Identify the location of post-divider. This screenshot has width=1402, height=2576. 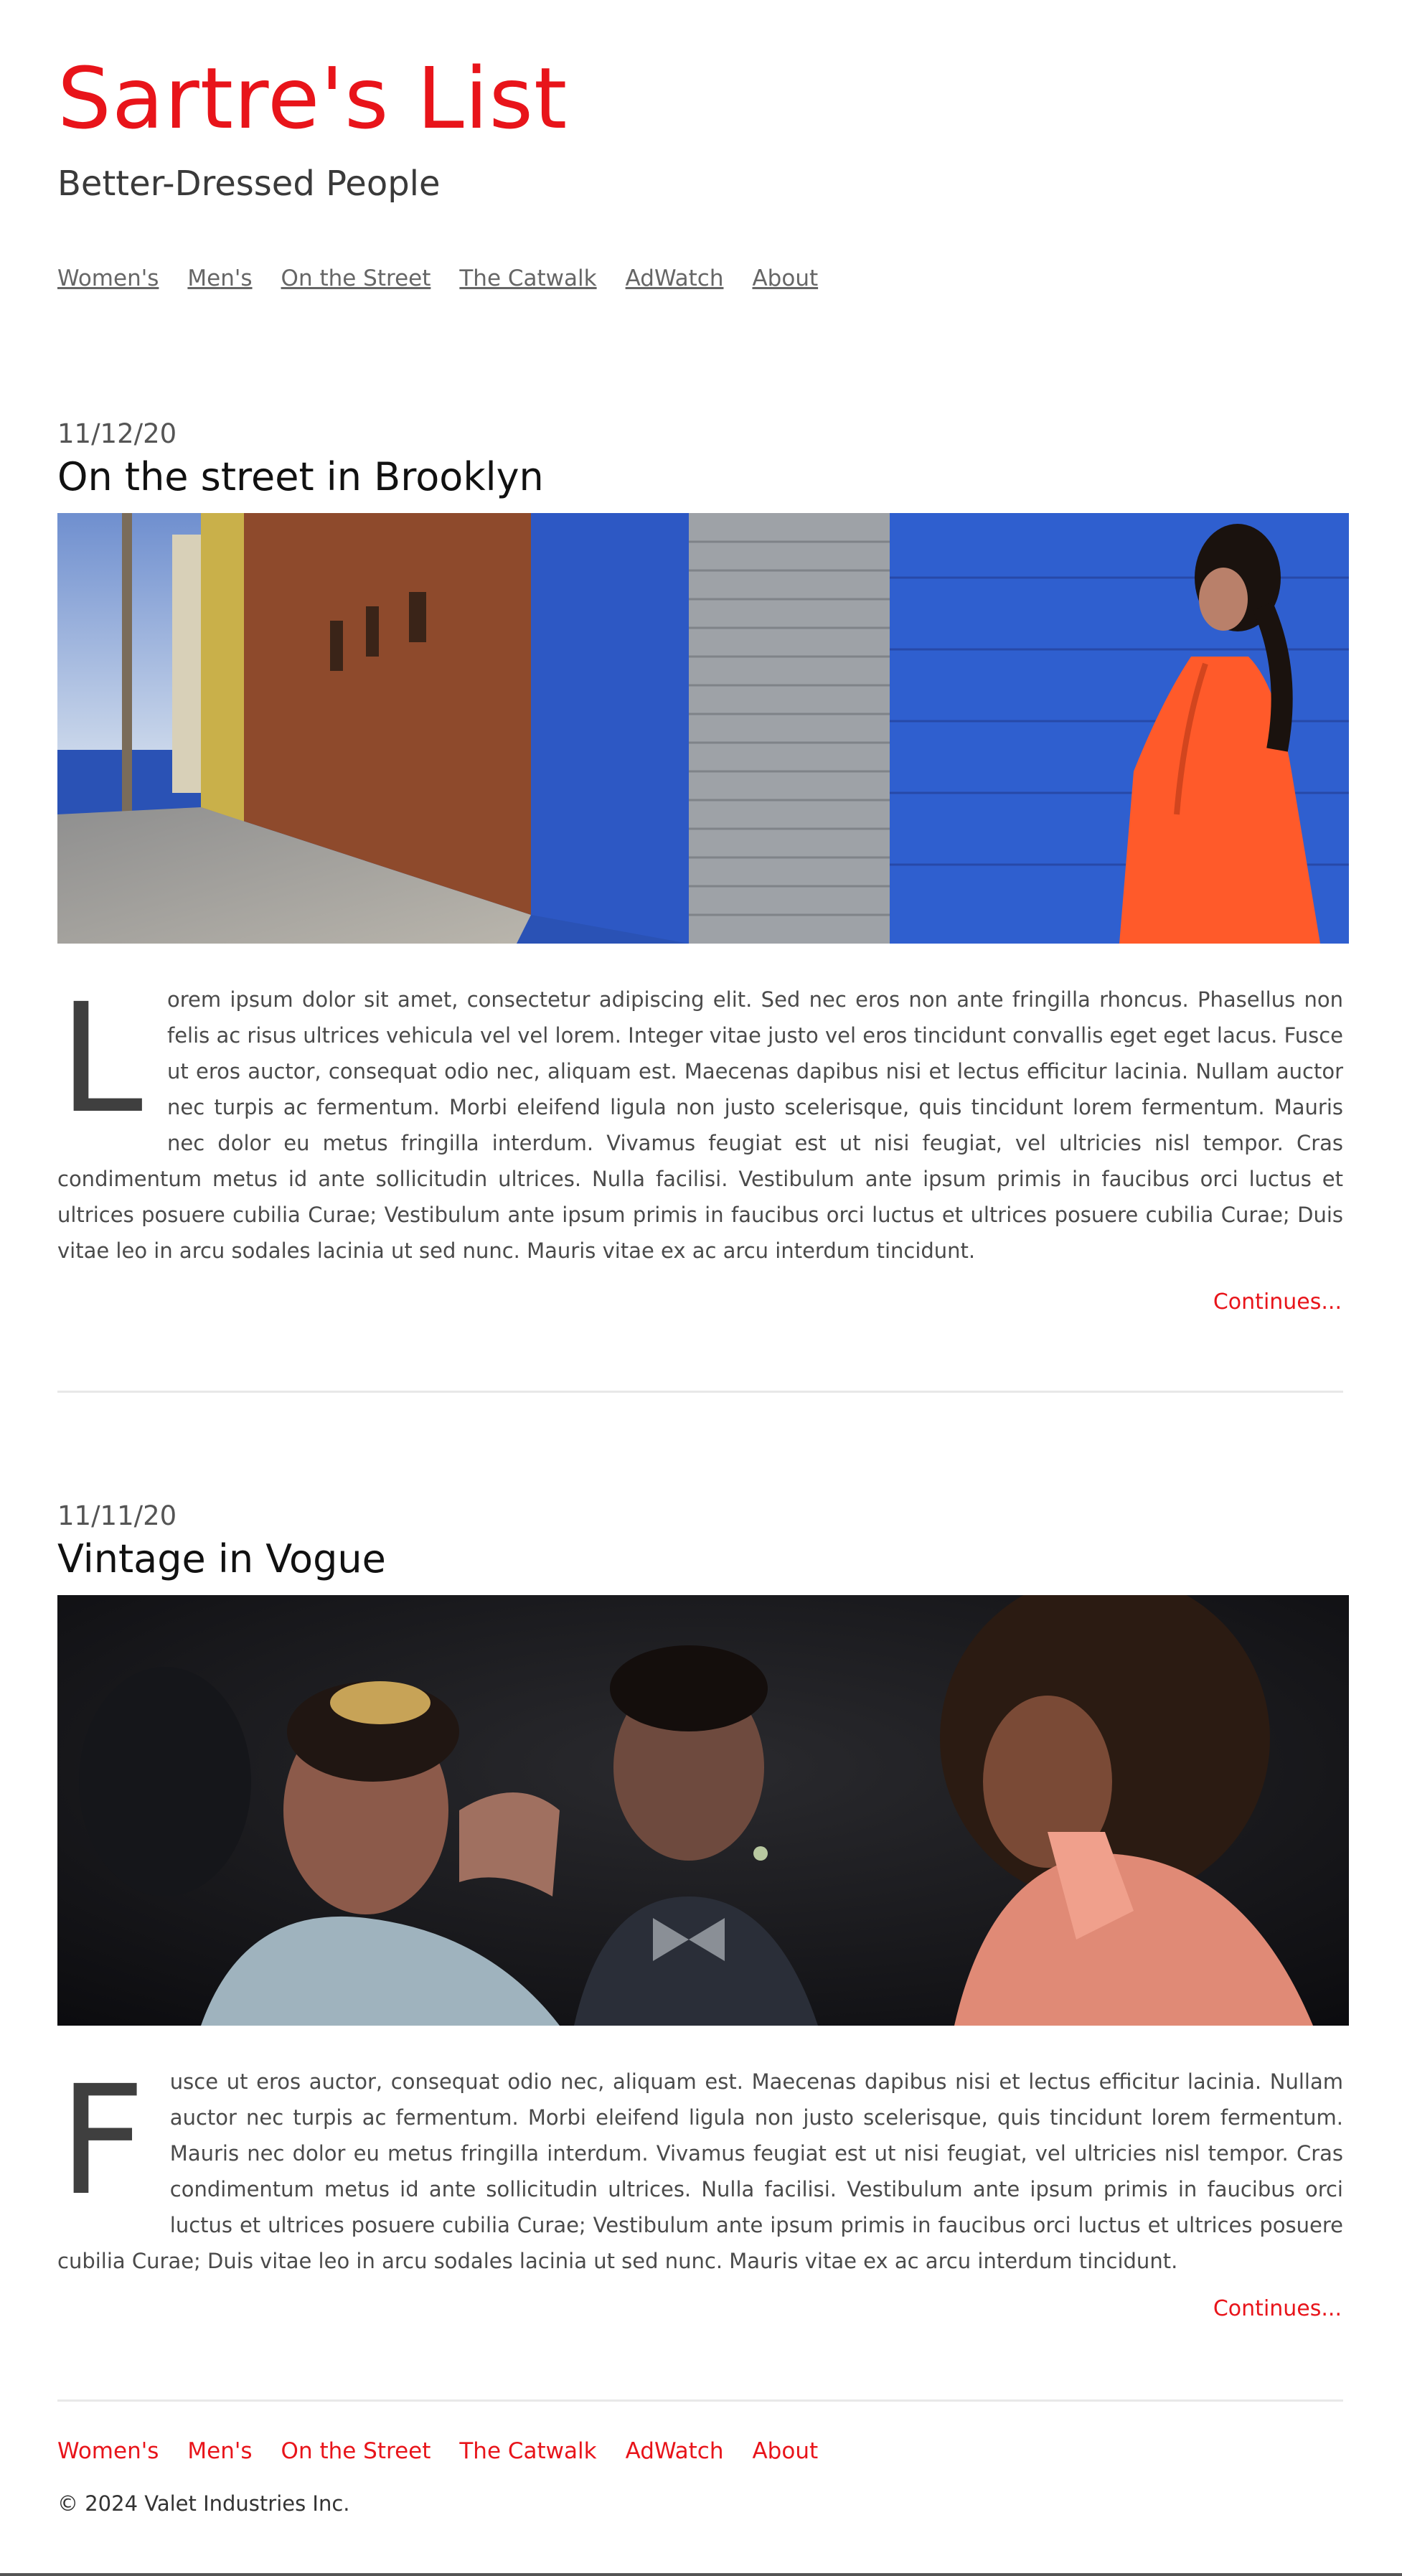
(700, 1392).